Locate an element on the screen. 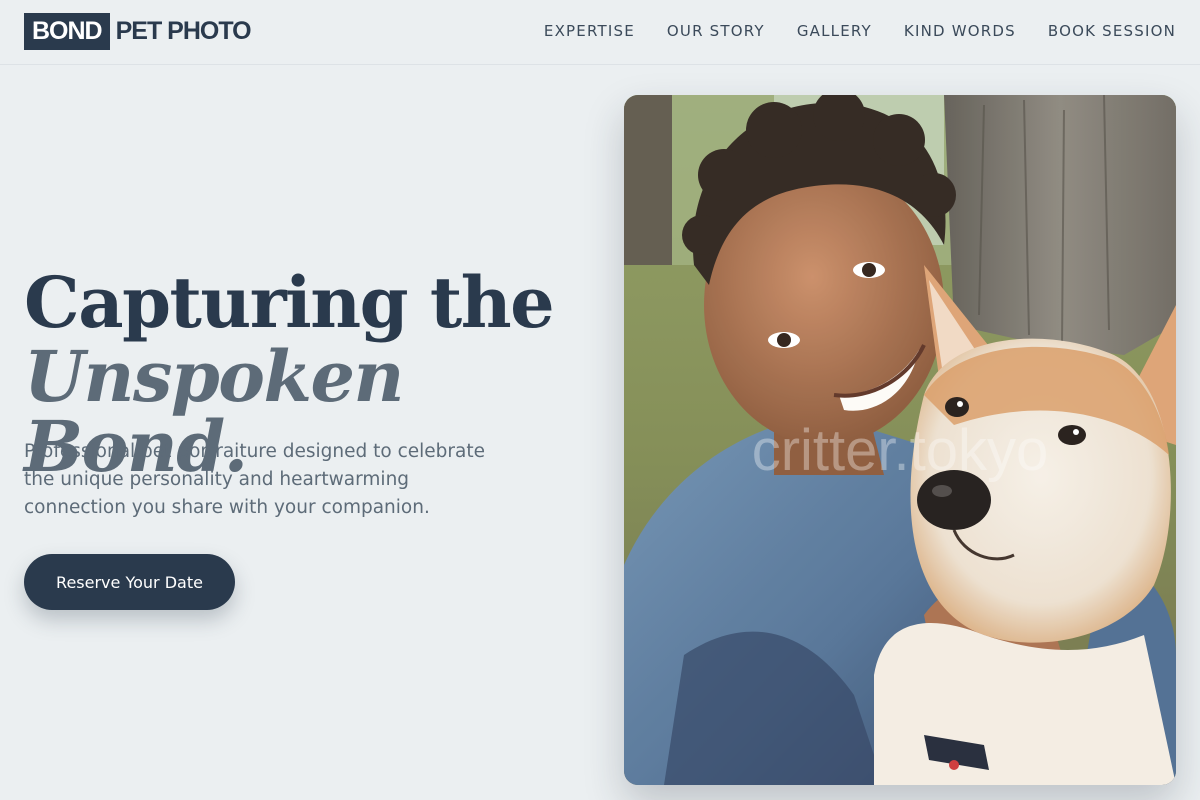  brand-logo: BOND PET PHOTO is located at coordinates (138, 31).